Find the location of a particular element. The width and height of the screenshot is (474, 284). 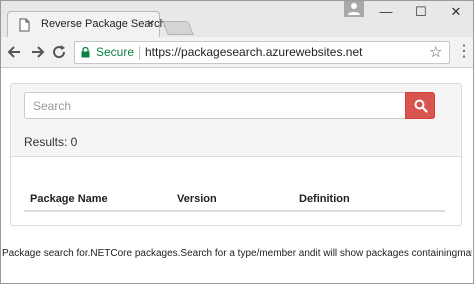

tab-close-icon: × is located at coordinates (150, 23).